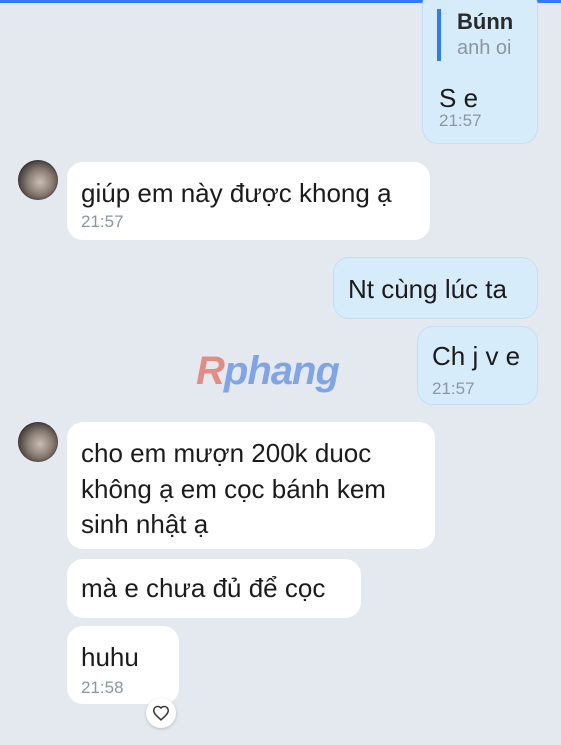 The width and height of the screenshot is (561, 745). I want to click on message-line: không ạ em cọc bánh kem, so click(233, 489).